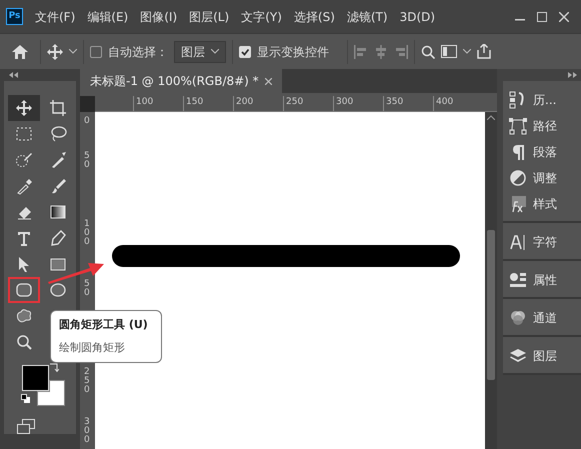  Describe the element at coordinates (96, 52) in the screenshot. I see `auto-select-checkbox` at that location.